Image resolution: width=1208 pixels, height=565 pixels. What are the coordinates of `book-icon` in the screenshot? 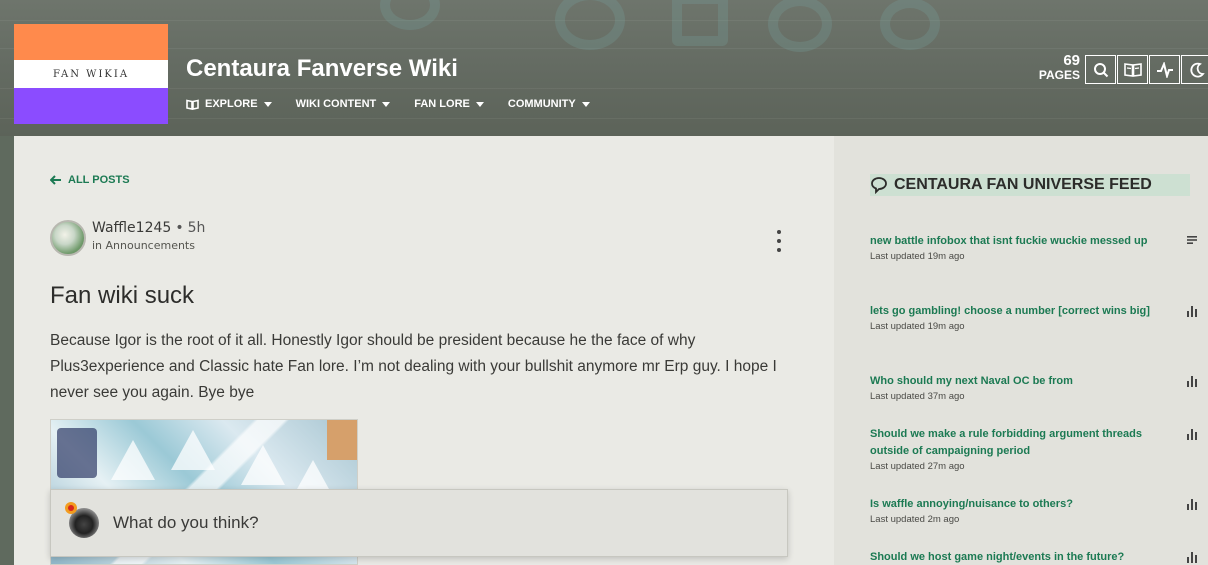 It's located at (192, 104).